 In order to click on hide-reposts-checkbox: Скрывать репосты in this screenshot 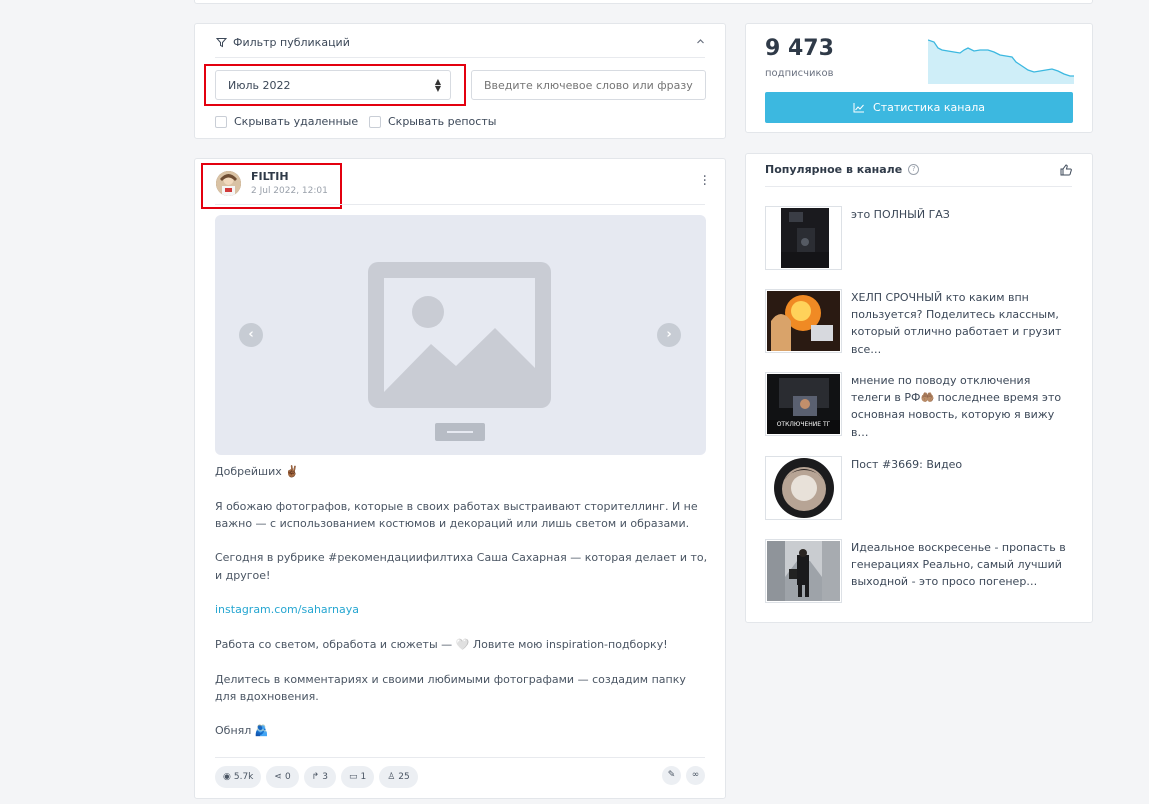, I will do `click(432, 121)`.